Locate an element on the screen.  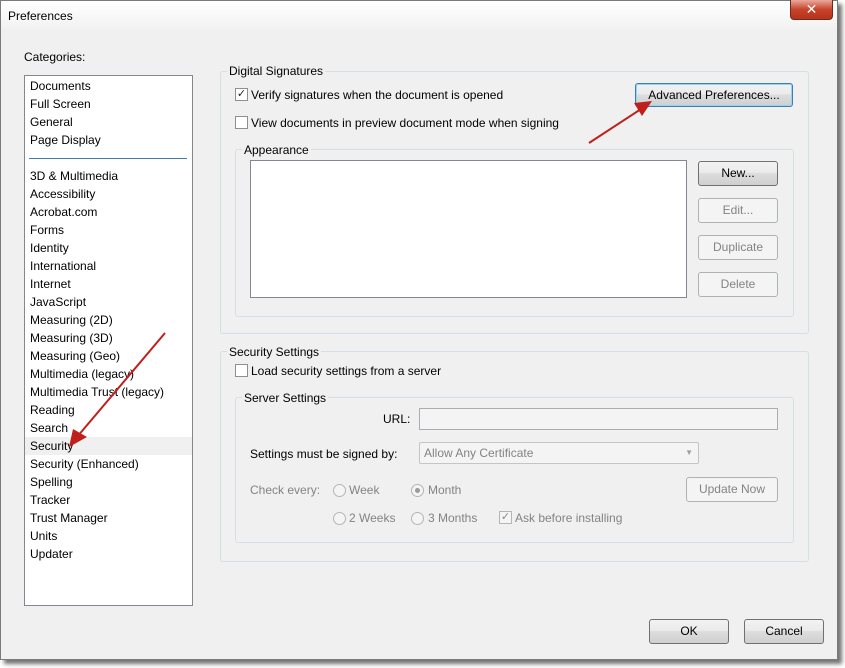
signed-by-value: Allow Any Certificate is located at coordinates (479, 453).